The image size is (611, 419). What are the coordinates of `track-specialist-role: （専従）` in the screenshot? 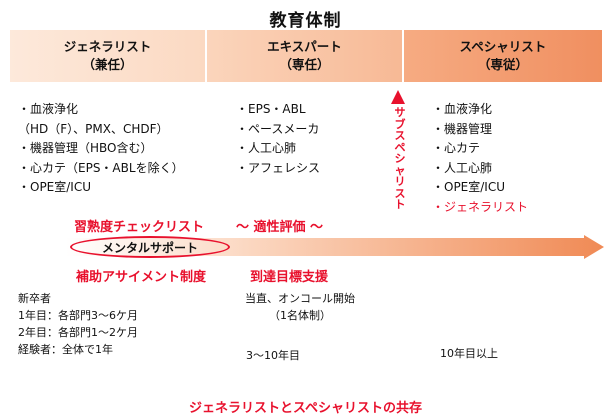 It's located at (502, 64).